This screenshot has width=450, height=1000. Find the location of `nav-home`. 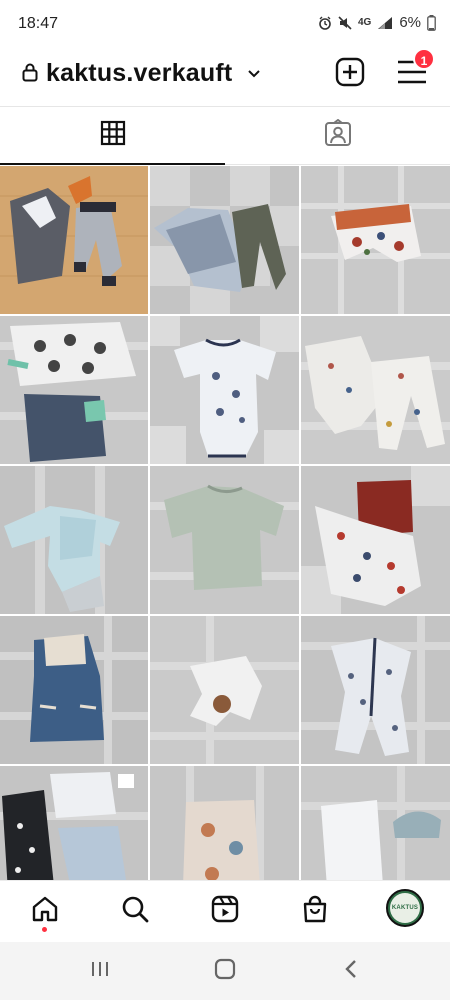

nav-home is located at coordinates (45, 911).